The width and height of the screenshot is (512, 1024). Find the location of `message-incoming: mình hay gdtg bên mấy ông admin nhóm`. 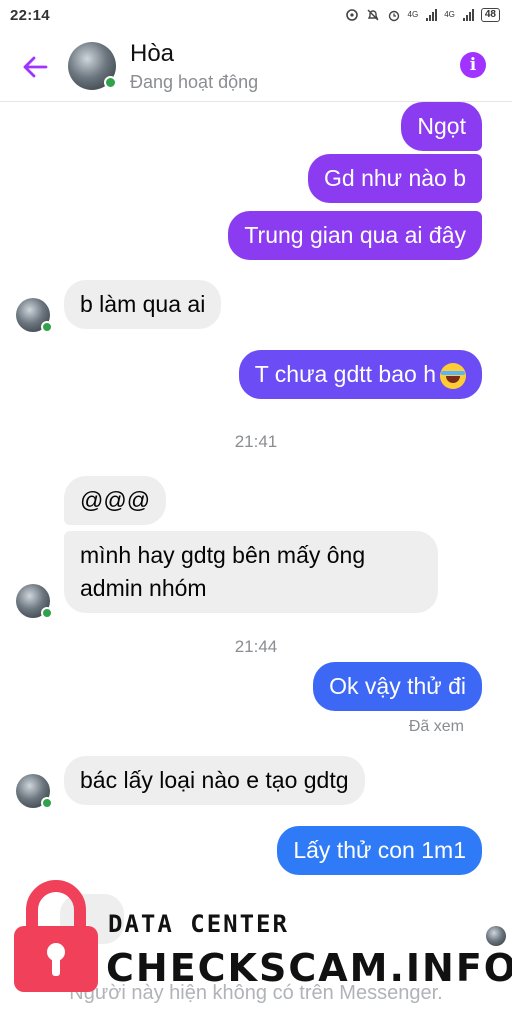

message-incoming: mình hay gdtg bên mấy ông admin nhóm is located at coordinates (251, 572).